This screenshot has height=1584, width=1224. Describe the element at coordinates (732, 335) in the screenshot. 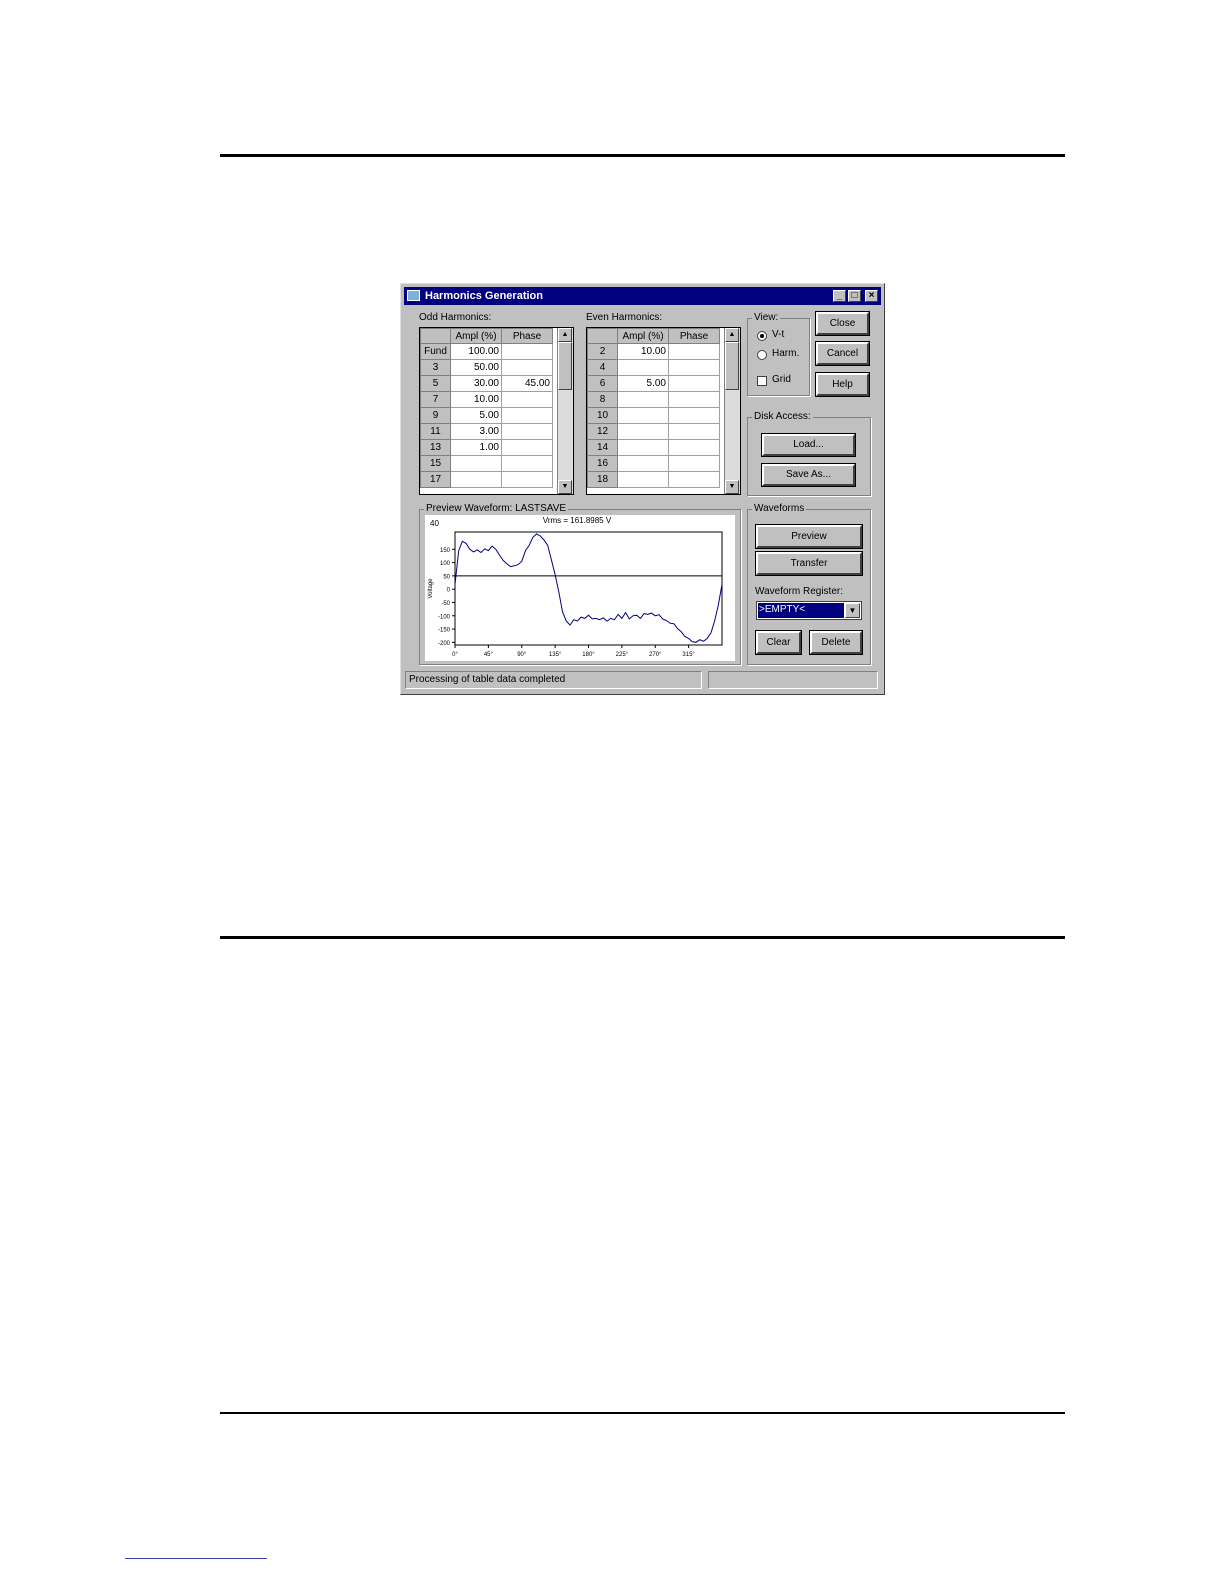

I see `even-scroll-up-icon: ▲` at that location.